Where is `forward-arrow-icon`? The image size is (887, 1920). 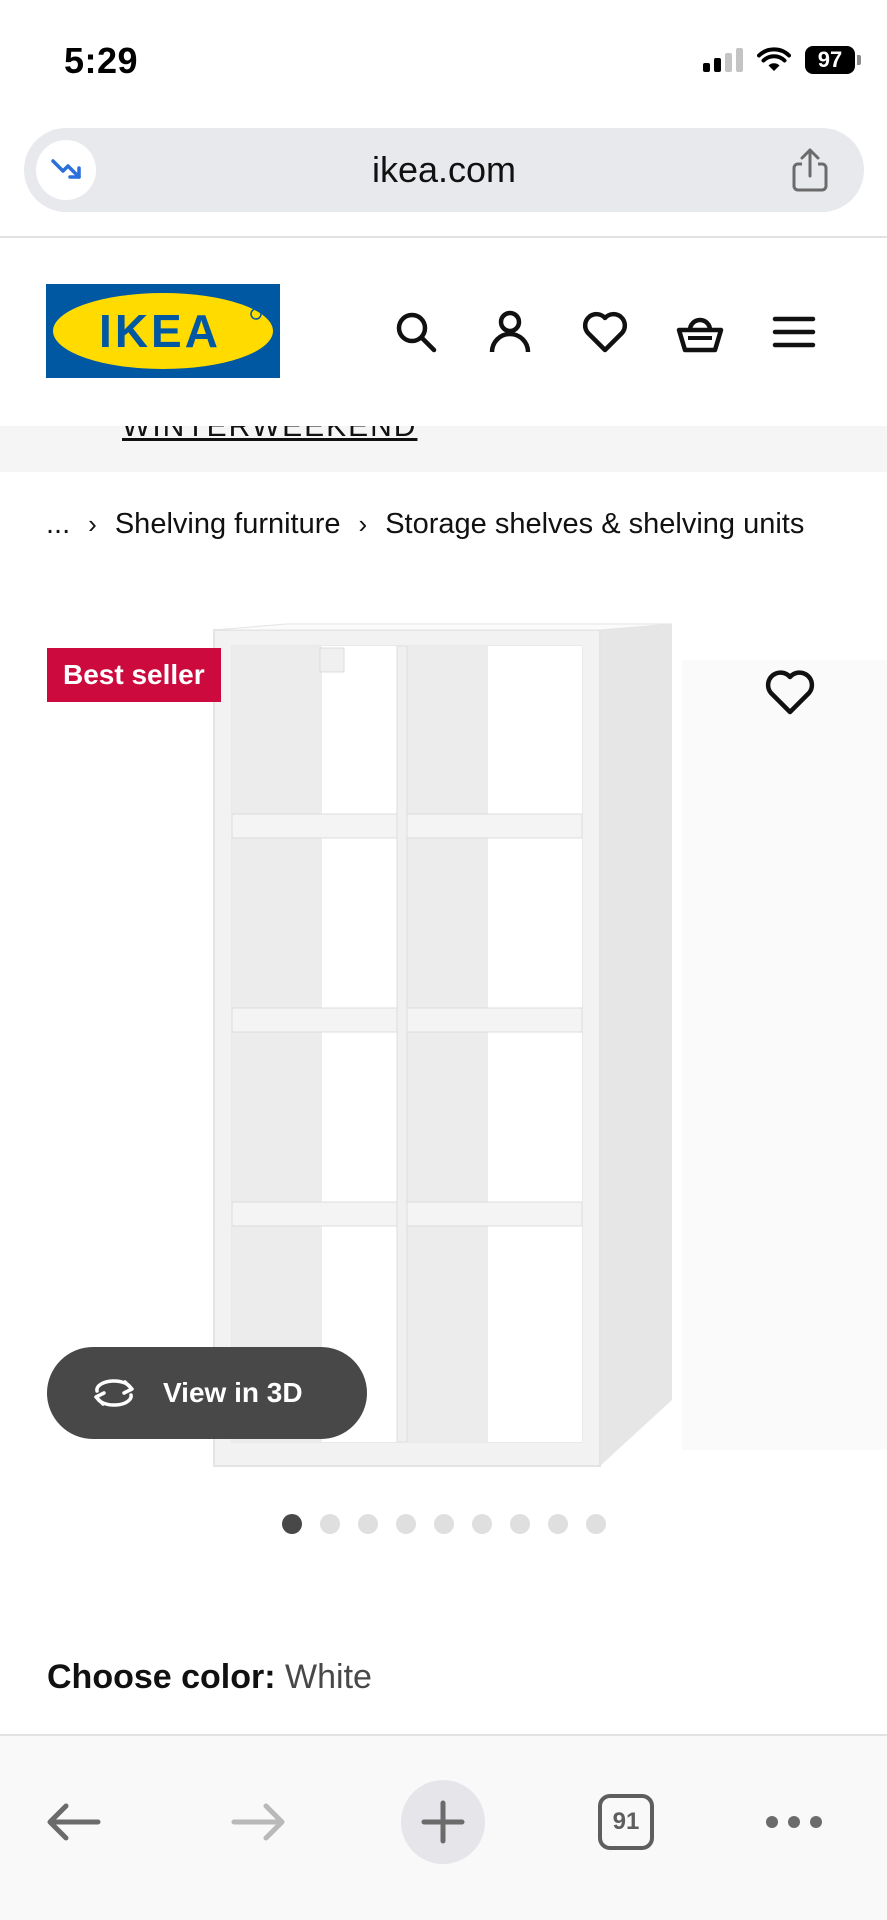 forward-arrow-icon is located at coordinates (258, 1822).